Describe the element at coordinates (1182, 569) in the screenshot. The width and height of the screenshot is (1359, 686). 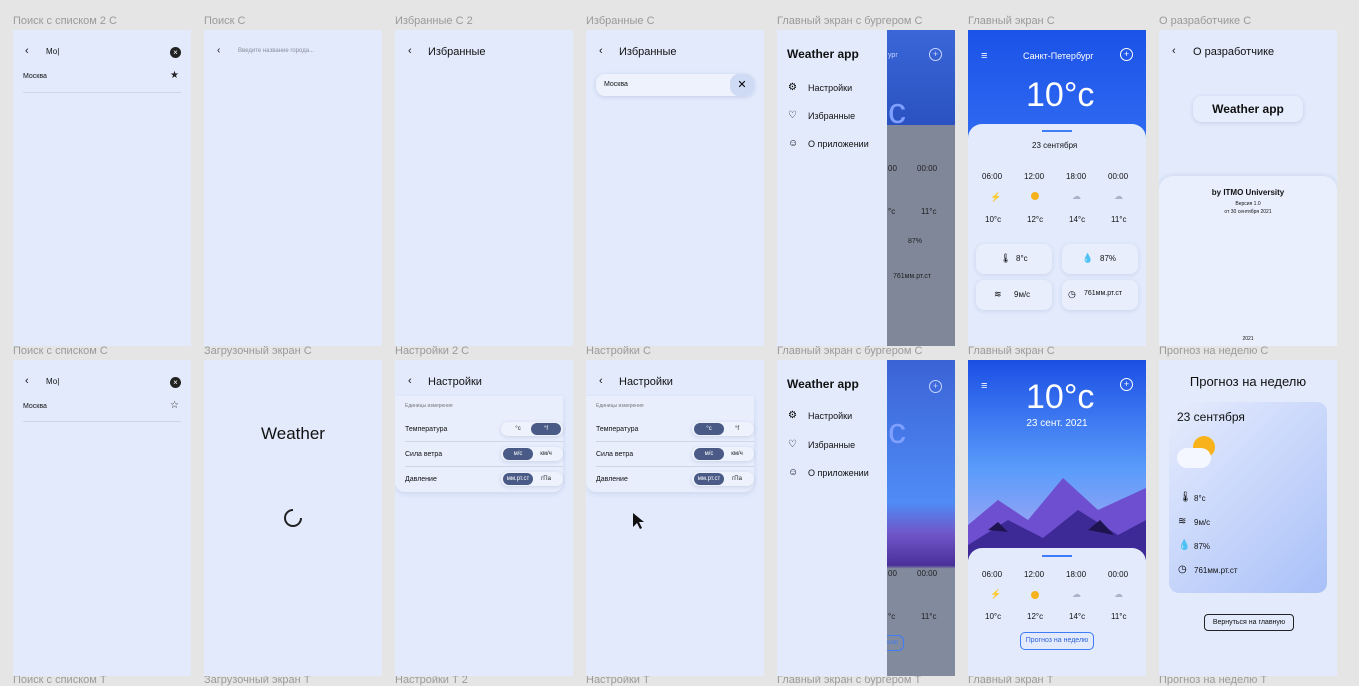
I see `gauge-icon: ◷` at that location.